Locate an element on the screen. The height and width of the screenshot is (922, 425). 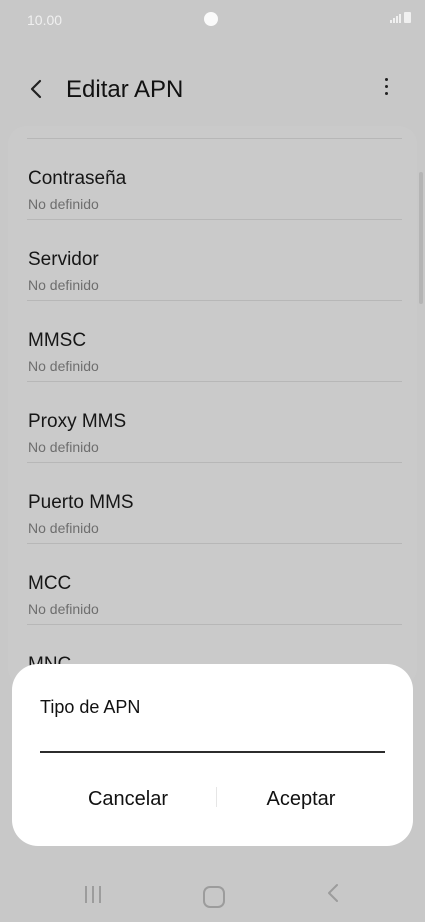
dialog-title: Tipo de APN is located at coordinates (90, 707).